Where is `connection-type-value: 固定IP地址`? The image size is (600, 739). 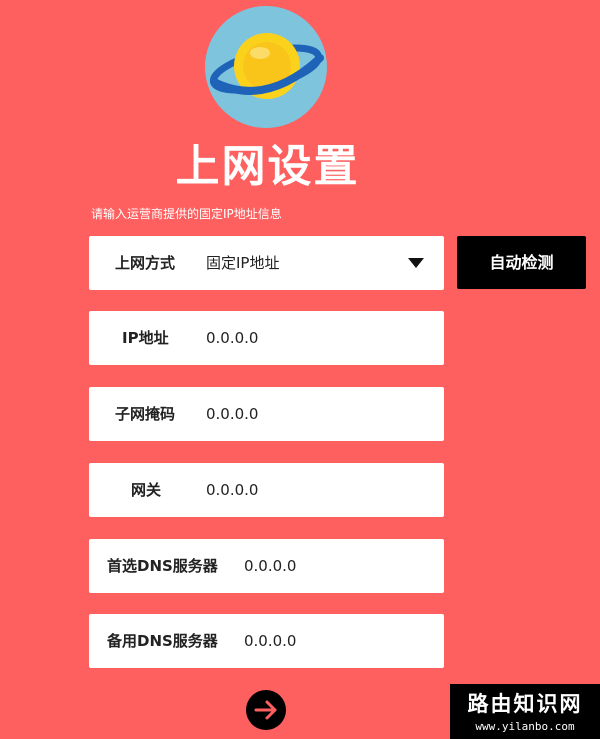 connection-type-value: 固定IP地址 is located at coordinates (243, 263).